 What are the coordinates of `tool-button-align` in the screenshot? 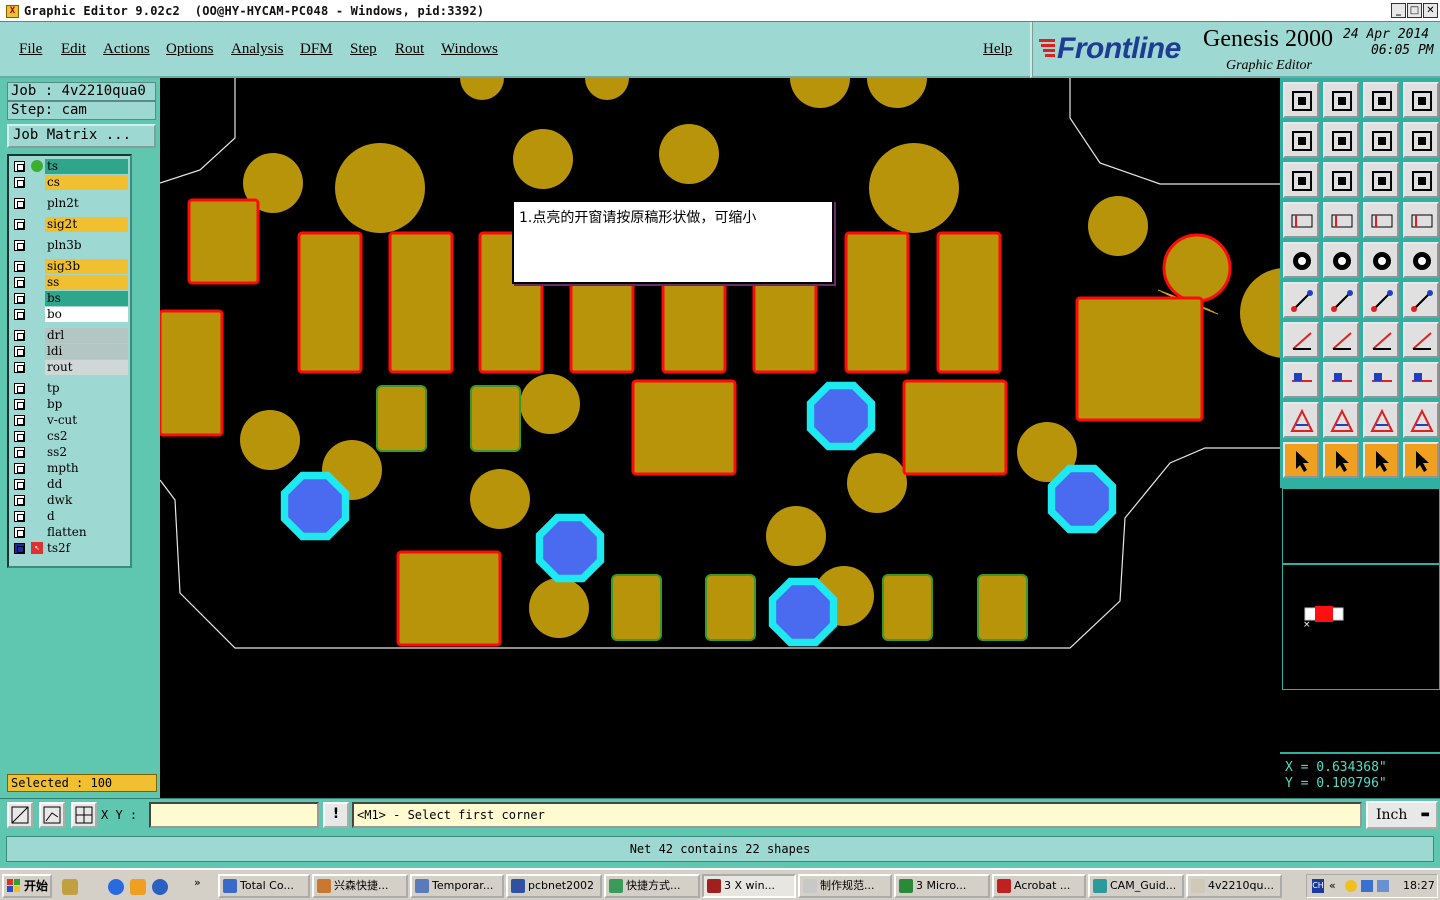 It's located at (1421, 340).